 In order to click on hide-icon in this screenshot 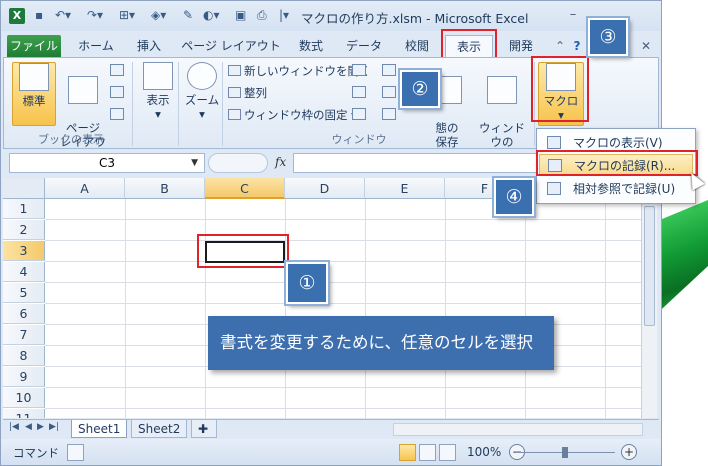, I will do `click(359, 92)`.